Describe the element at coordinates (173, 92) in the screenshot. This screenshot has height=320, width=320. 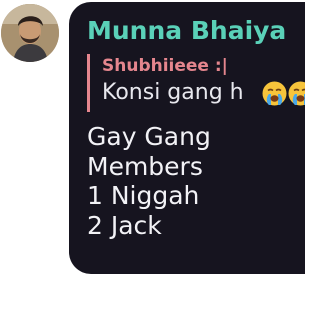
I see `quoted-reply-text: Konsi gang h` at that location.